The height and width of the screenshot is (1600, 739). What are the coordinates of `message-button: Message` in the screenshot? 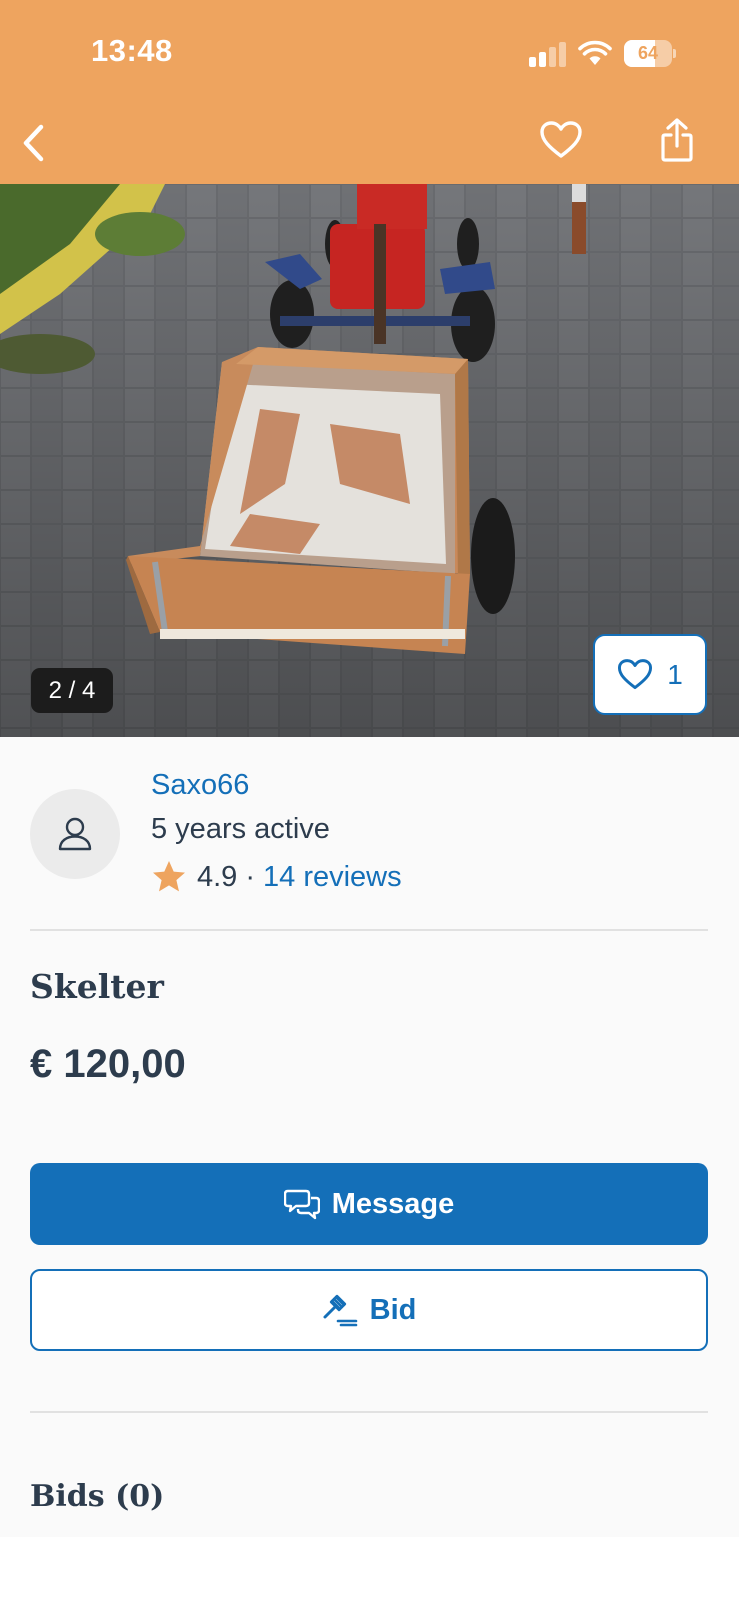 It's located at (369, 1204).